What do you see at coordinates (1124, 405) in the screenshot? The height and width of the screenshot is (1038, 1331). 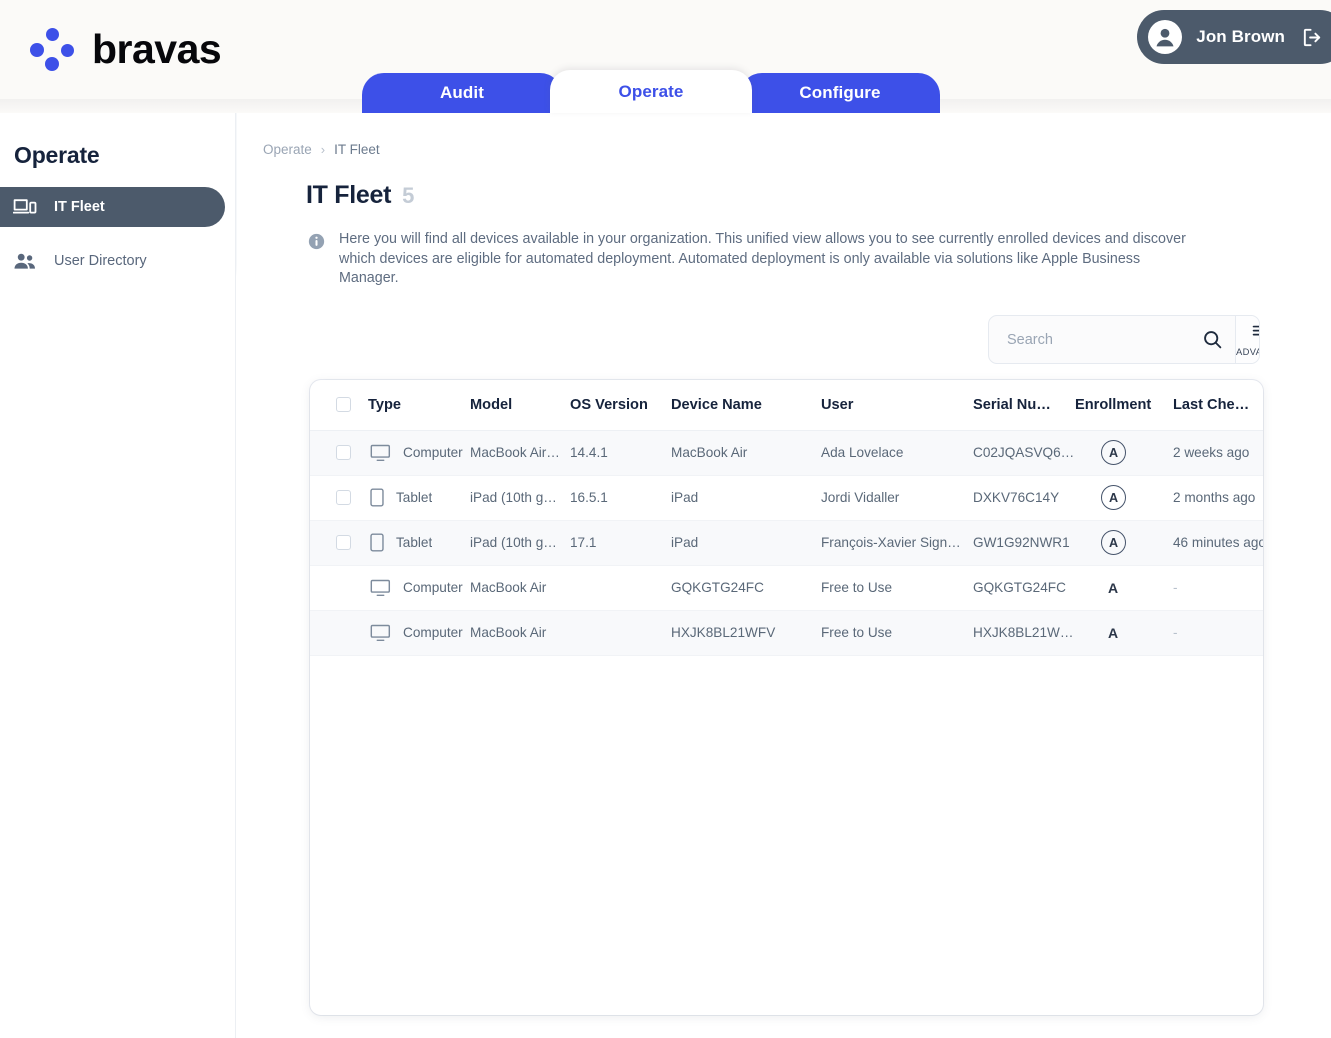 I see `column-header-enrollment: Enrollment` at bounding box center [1124, 405].